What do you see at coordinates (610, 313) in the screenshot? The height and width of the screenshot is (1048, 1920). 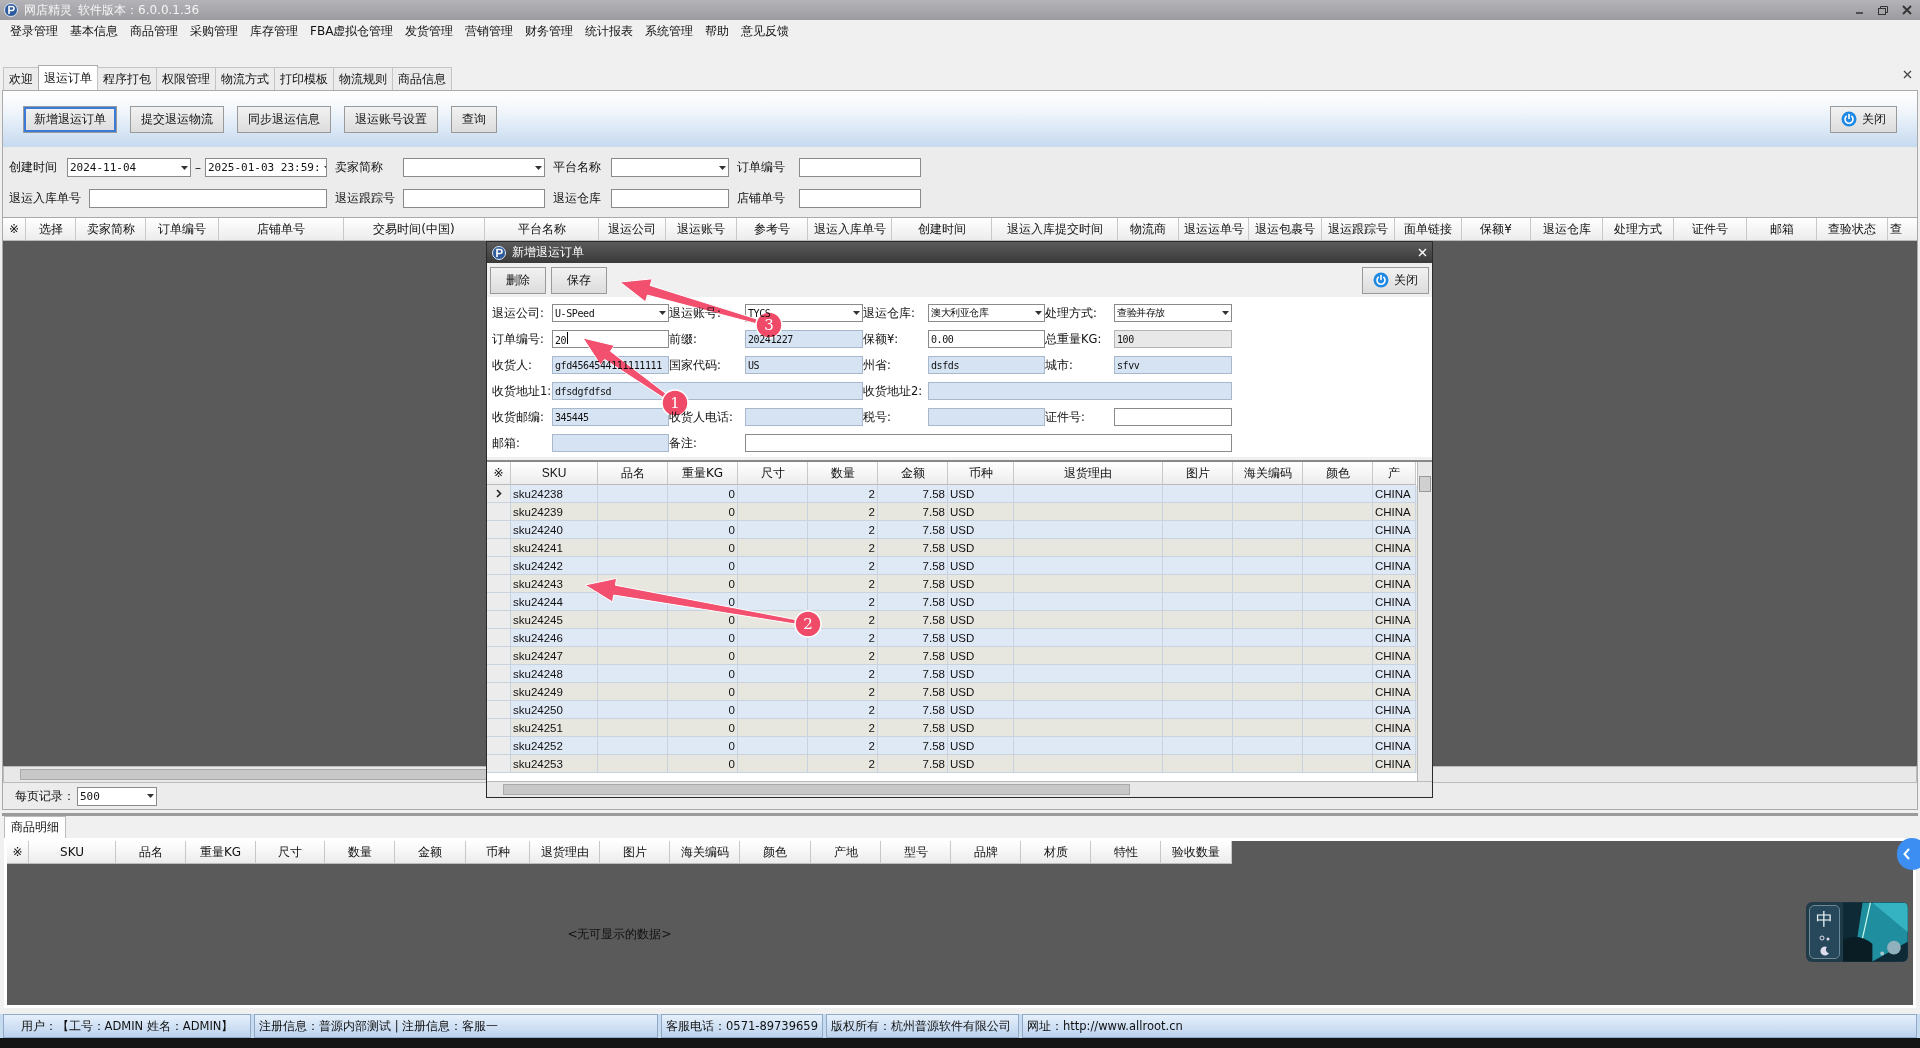 I see `dropdown: U-SPeed` at bounding box center [610, 313].